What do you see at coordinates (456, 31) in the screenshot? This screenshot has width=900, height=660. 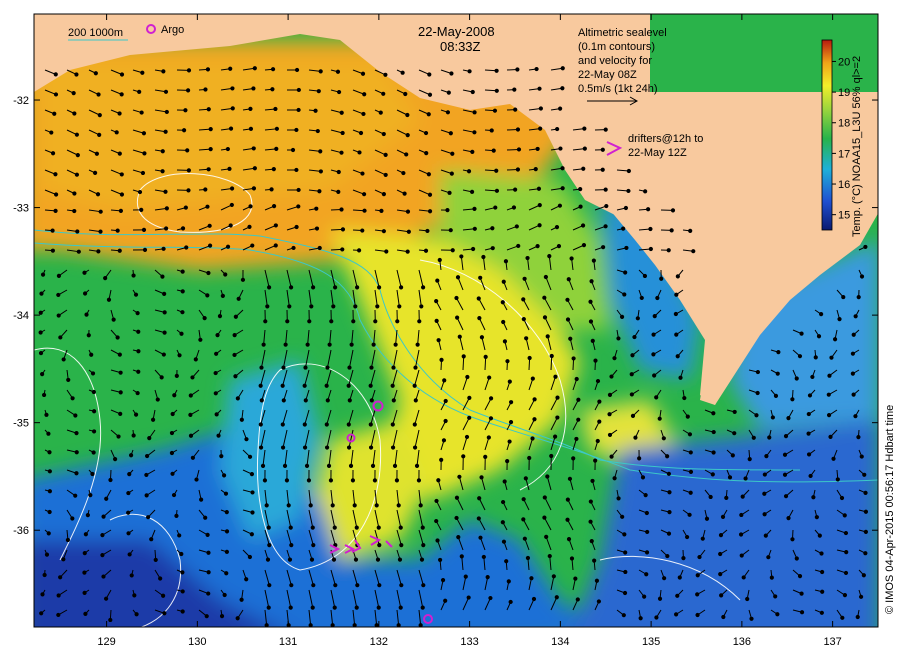 I see `date-label: 22-May-2008` at bounding box center [456, 31].